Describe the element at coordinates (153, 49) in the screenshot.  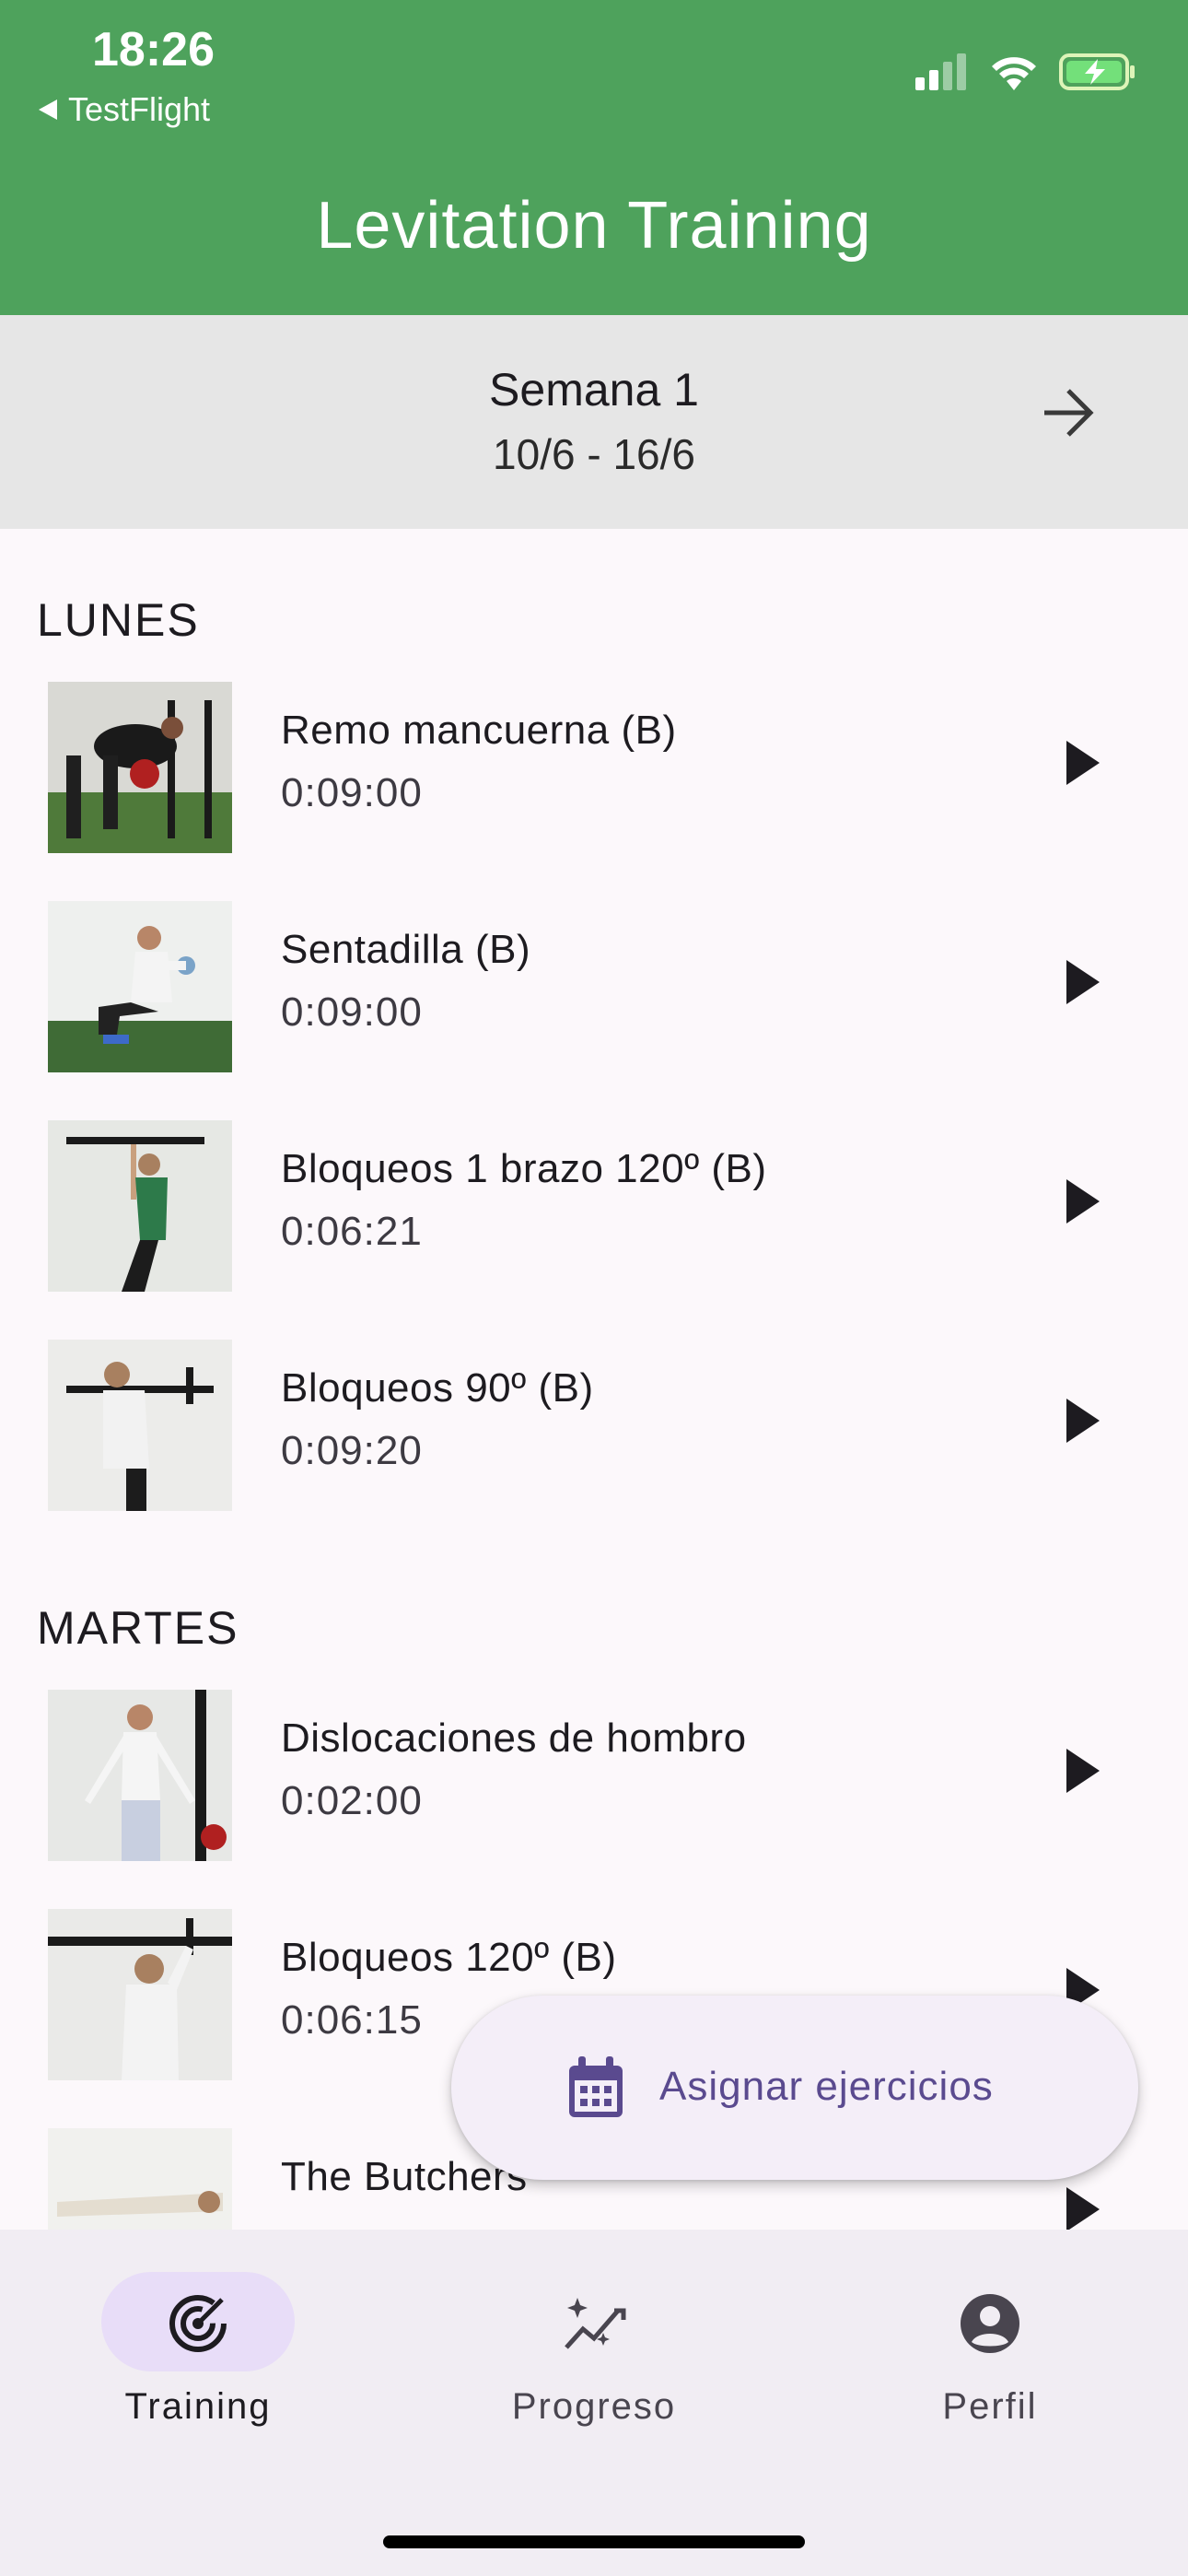
I see `status-time: 18:26` at that location.